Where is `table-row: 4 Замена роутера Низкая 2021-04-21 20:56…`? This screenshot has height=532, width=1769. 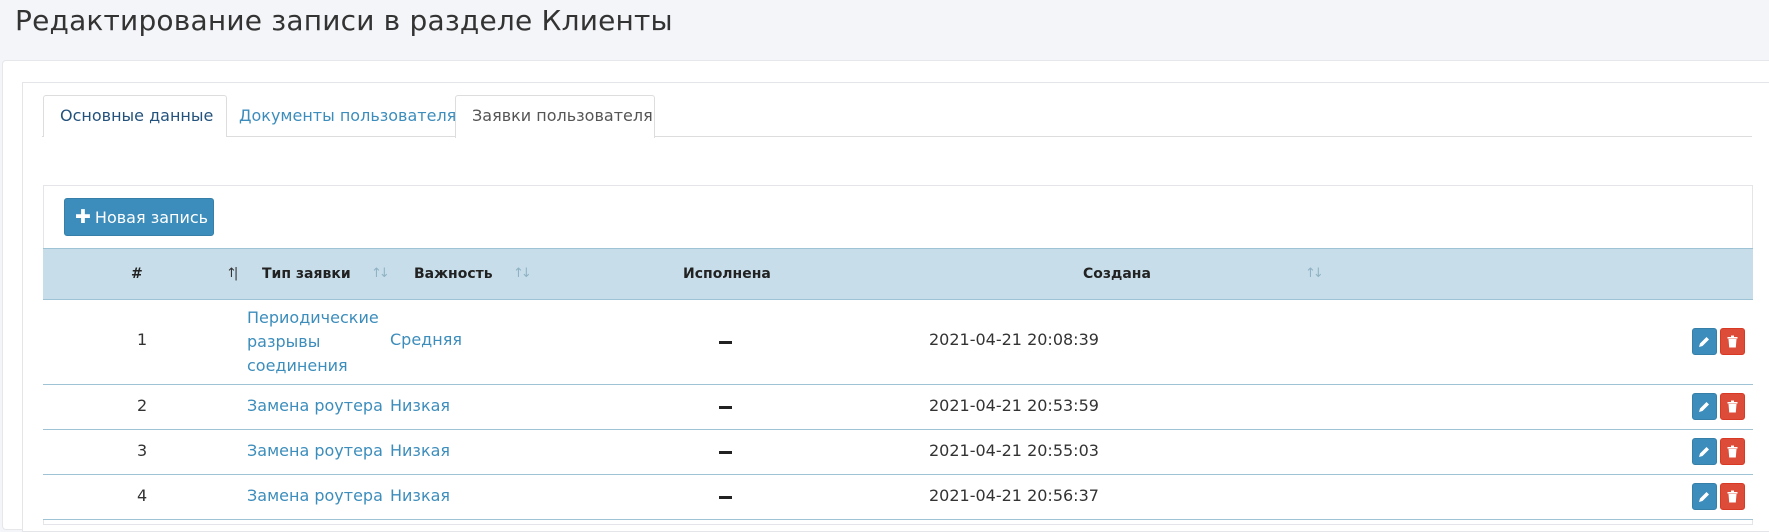 table-row: 4 Замена роутера Низкая 2021-04-21 20:56… is located at coordinates (898, 497).